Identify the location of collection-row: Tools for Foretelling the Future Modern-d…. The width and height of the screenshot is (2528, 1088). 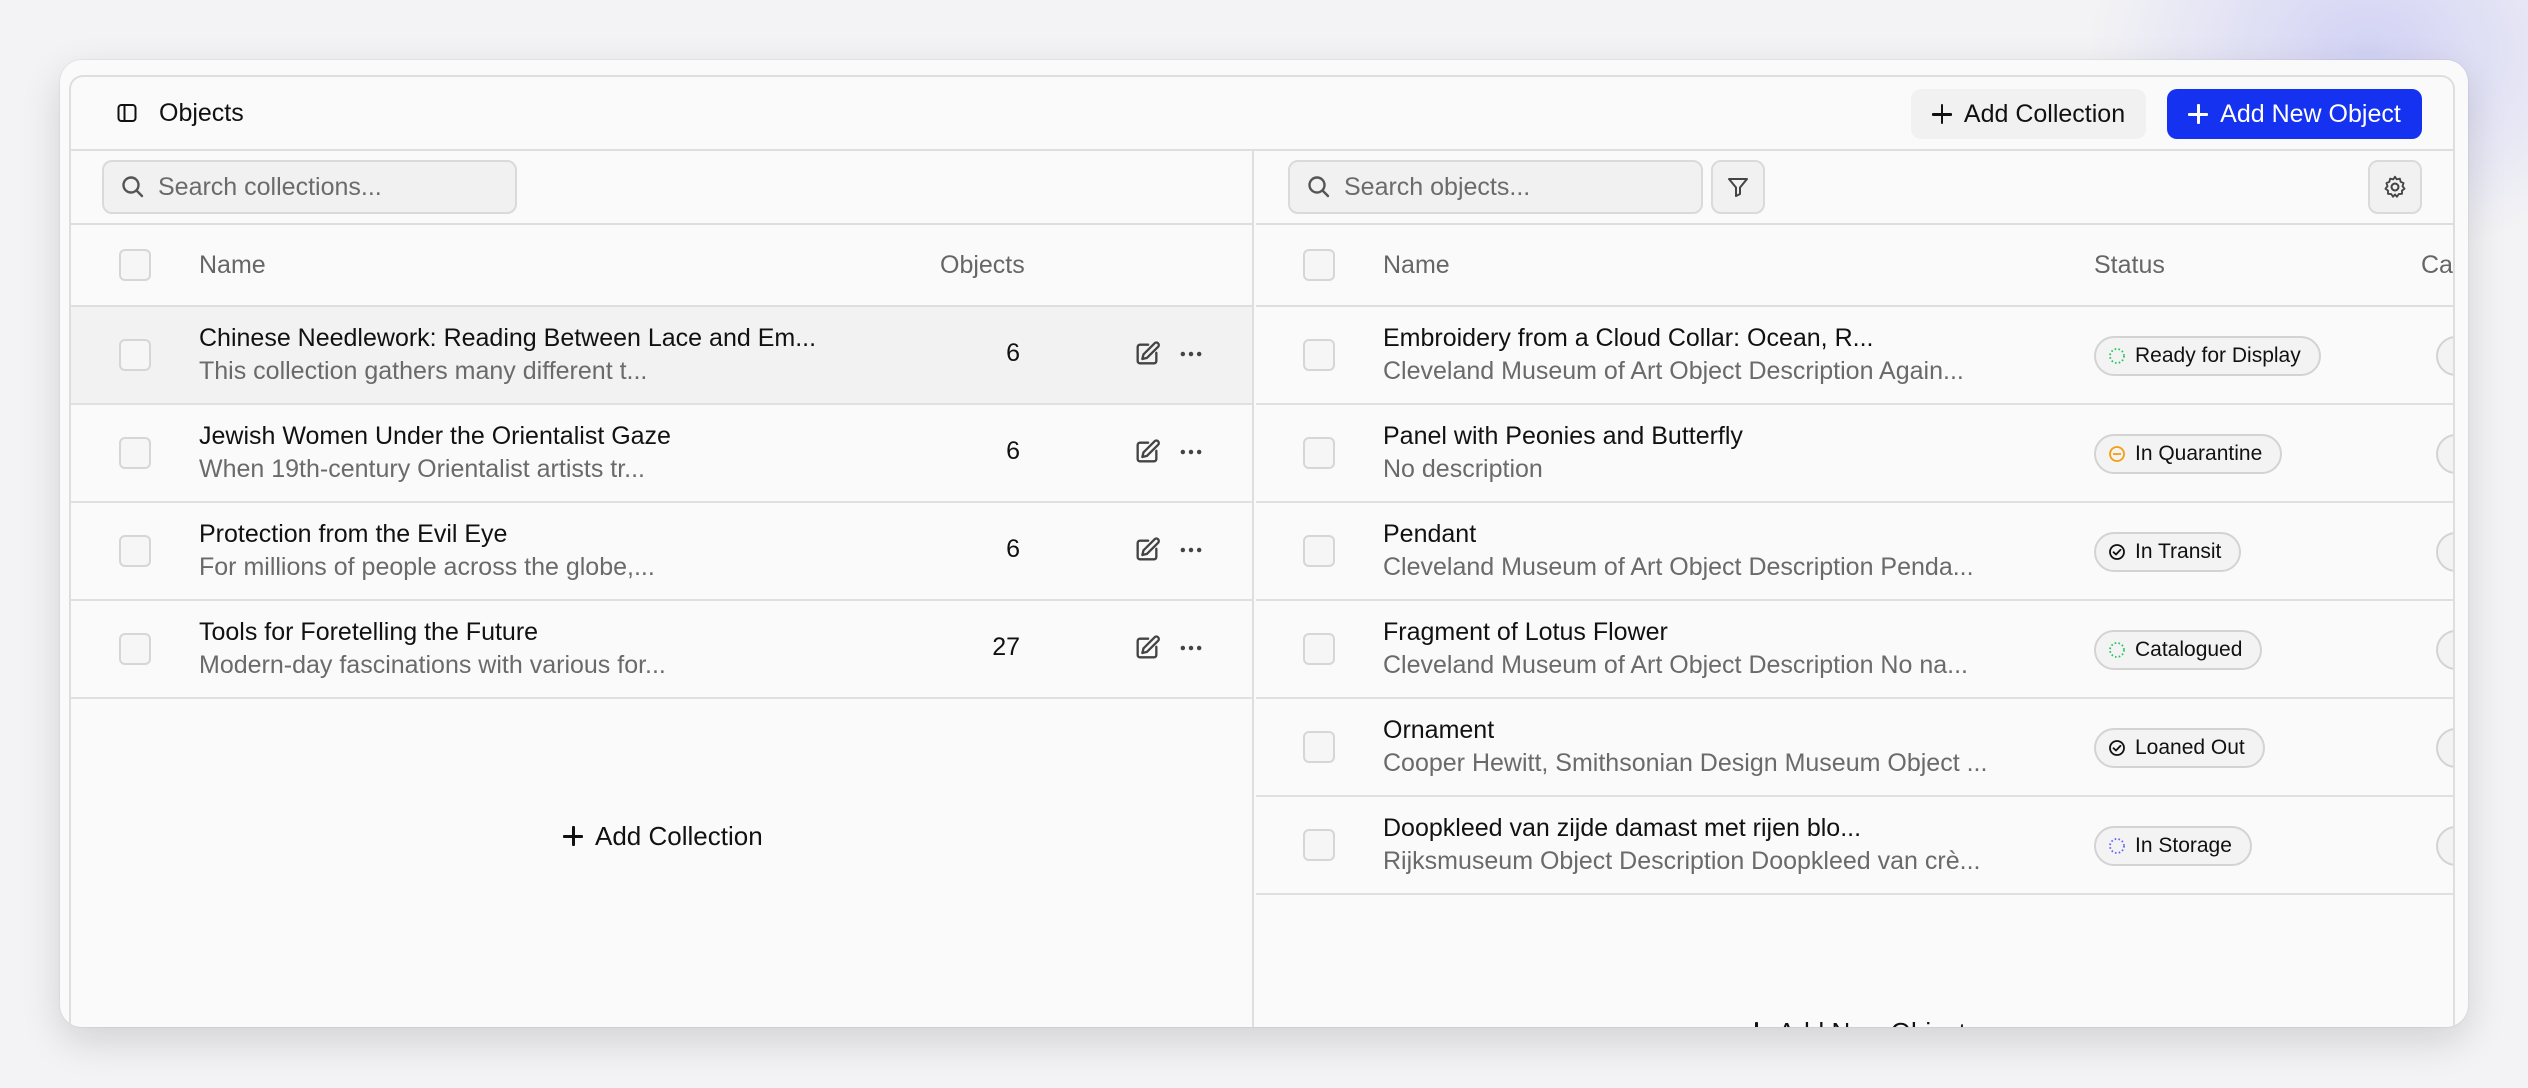
(661, 650).